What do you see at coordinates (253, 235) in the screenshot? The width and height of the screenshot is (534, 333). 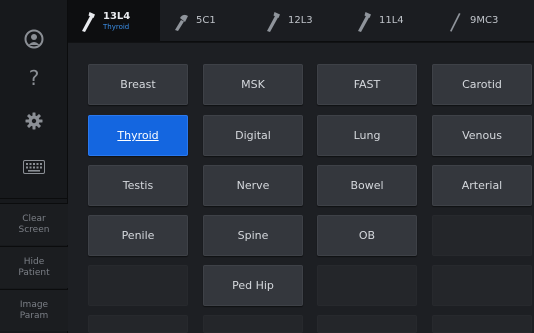 I see `preset-spine-button: Spine` at bounding box center [253, 235].